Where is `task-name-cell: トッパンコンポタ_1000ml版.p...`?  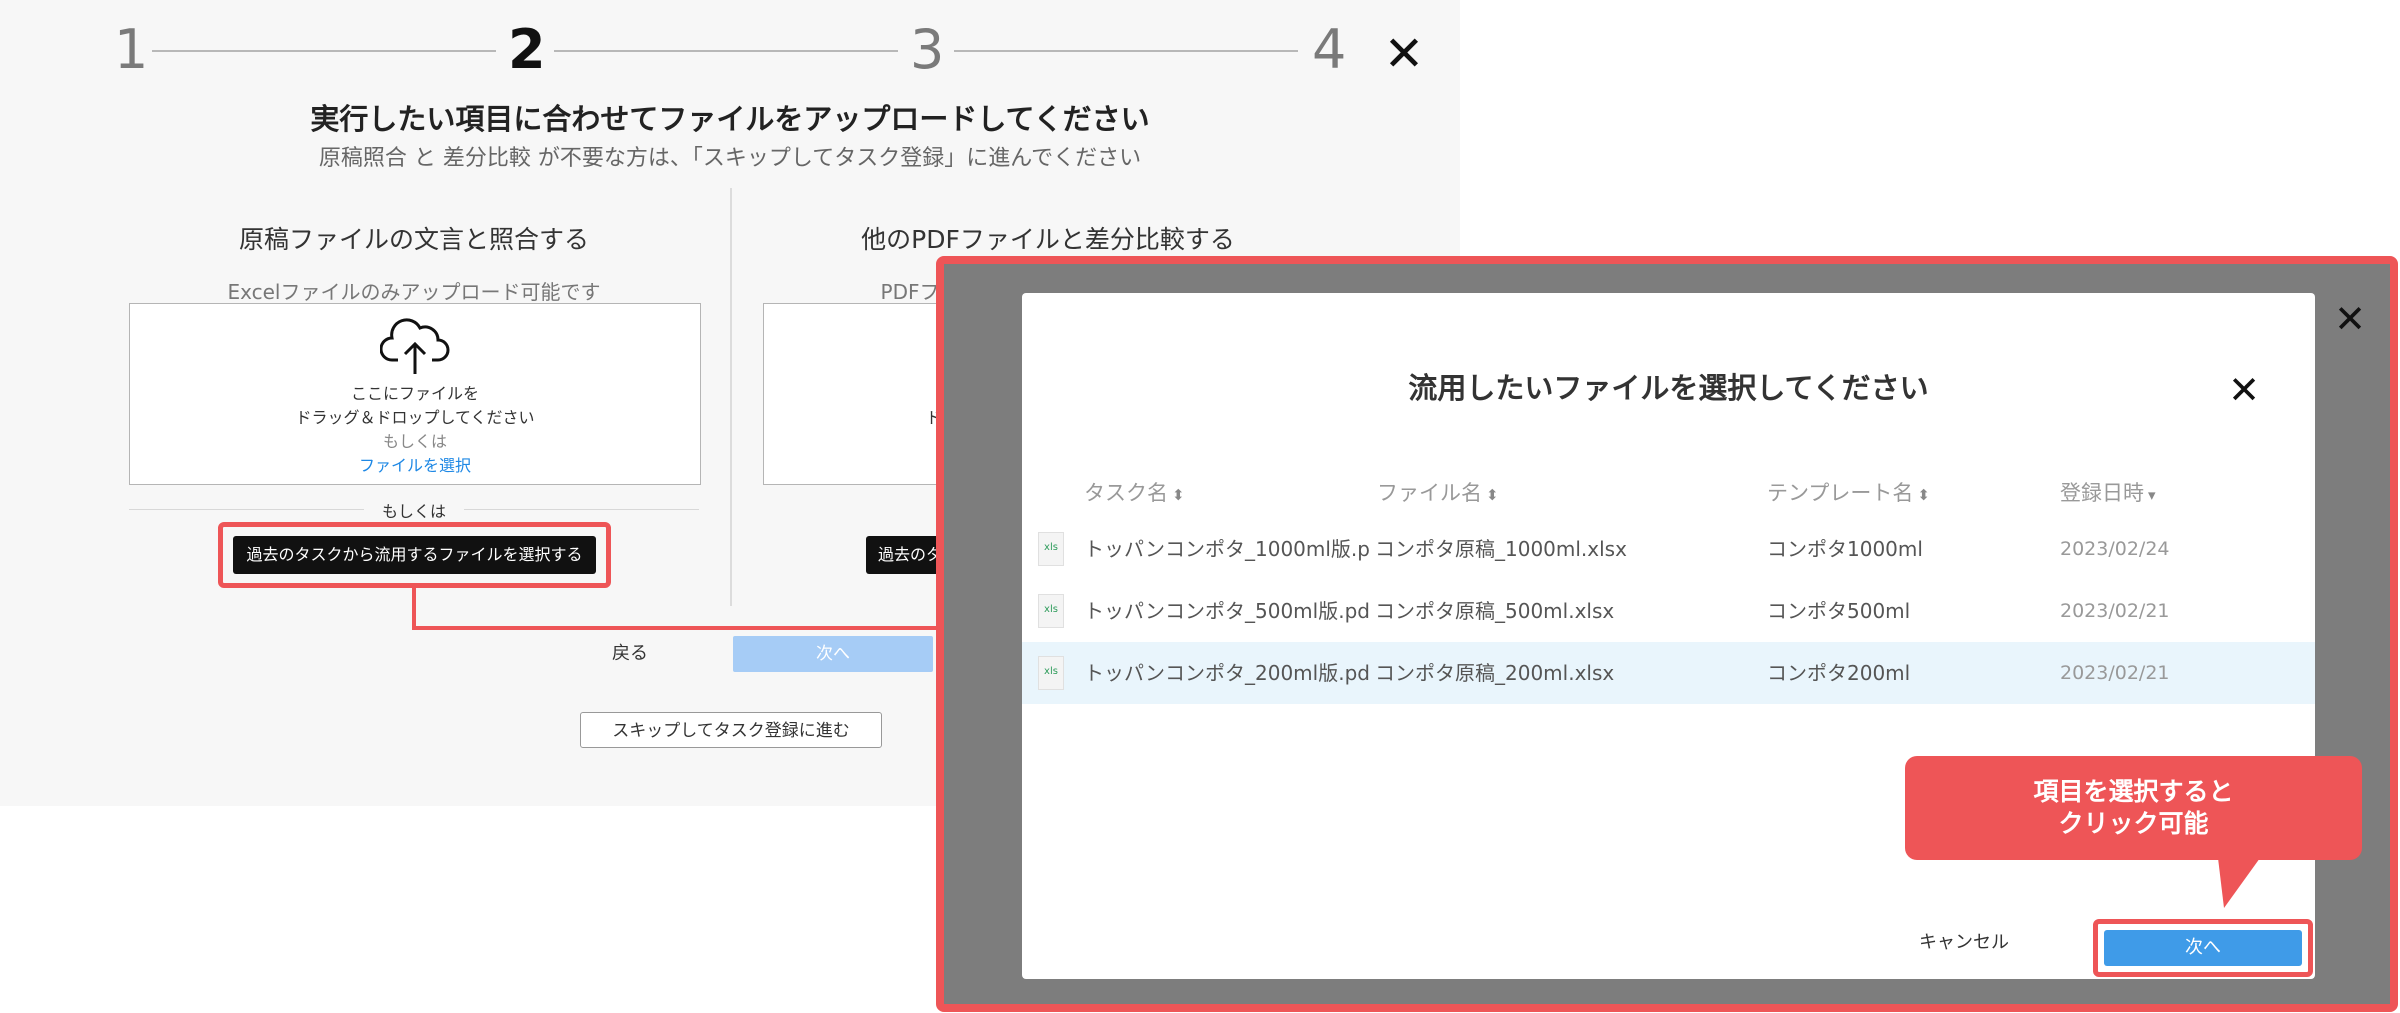 task-name-cell: トッパンコンポタ_1000ml版.p... is located at coordinates (1226, 549).